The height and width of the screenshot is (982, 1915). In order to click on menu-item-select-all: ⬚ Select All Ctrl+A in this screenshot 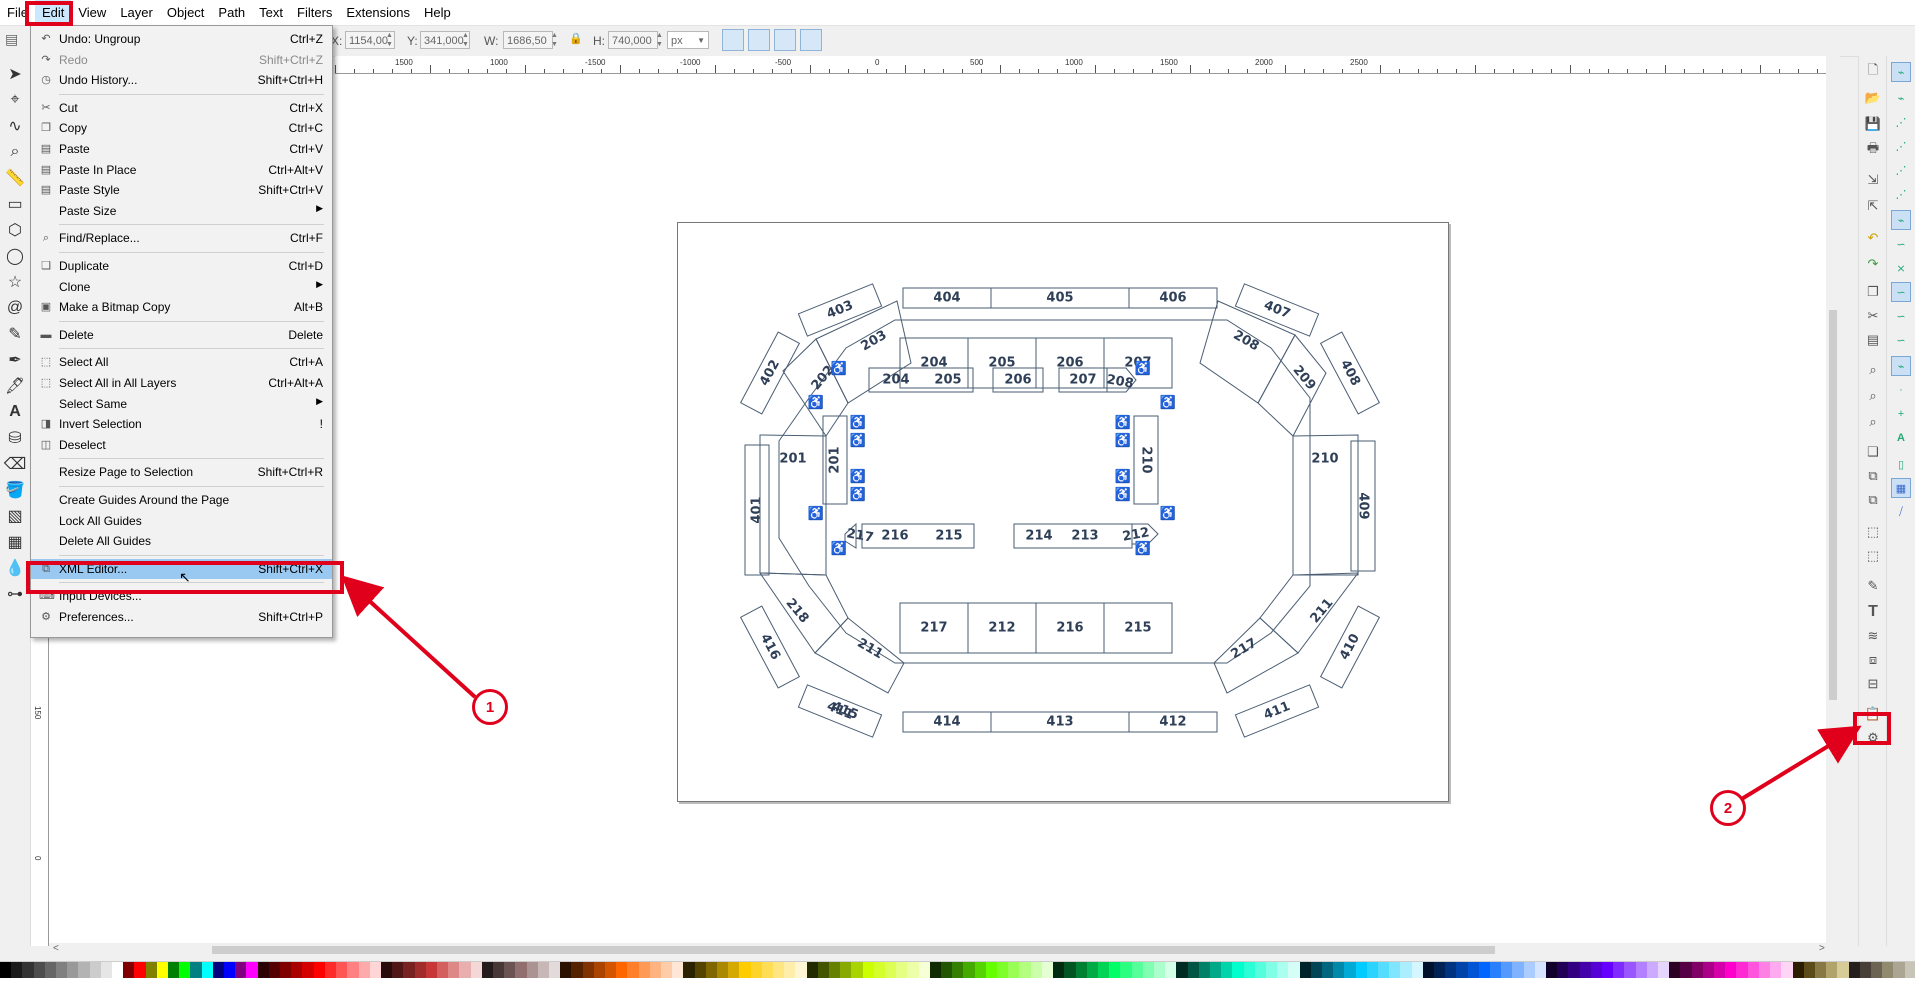, I will do `click(181, 362)`.